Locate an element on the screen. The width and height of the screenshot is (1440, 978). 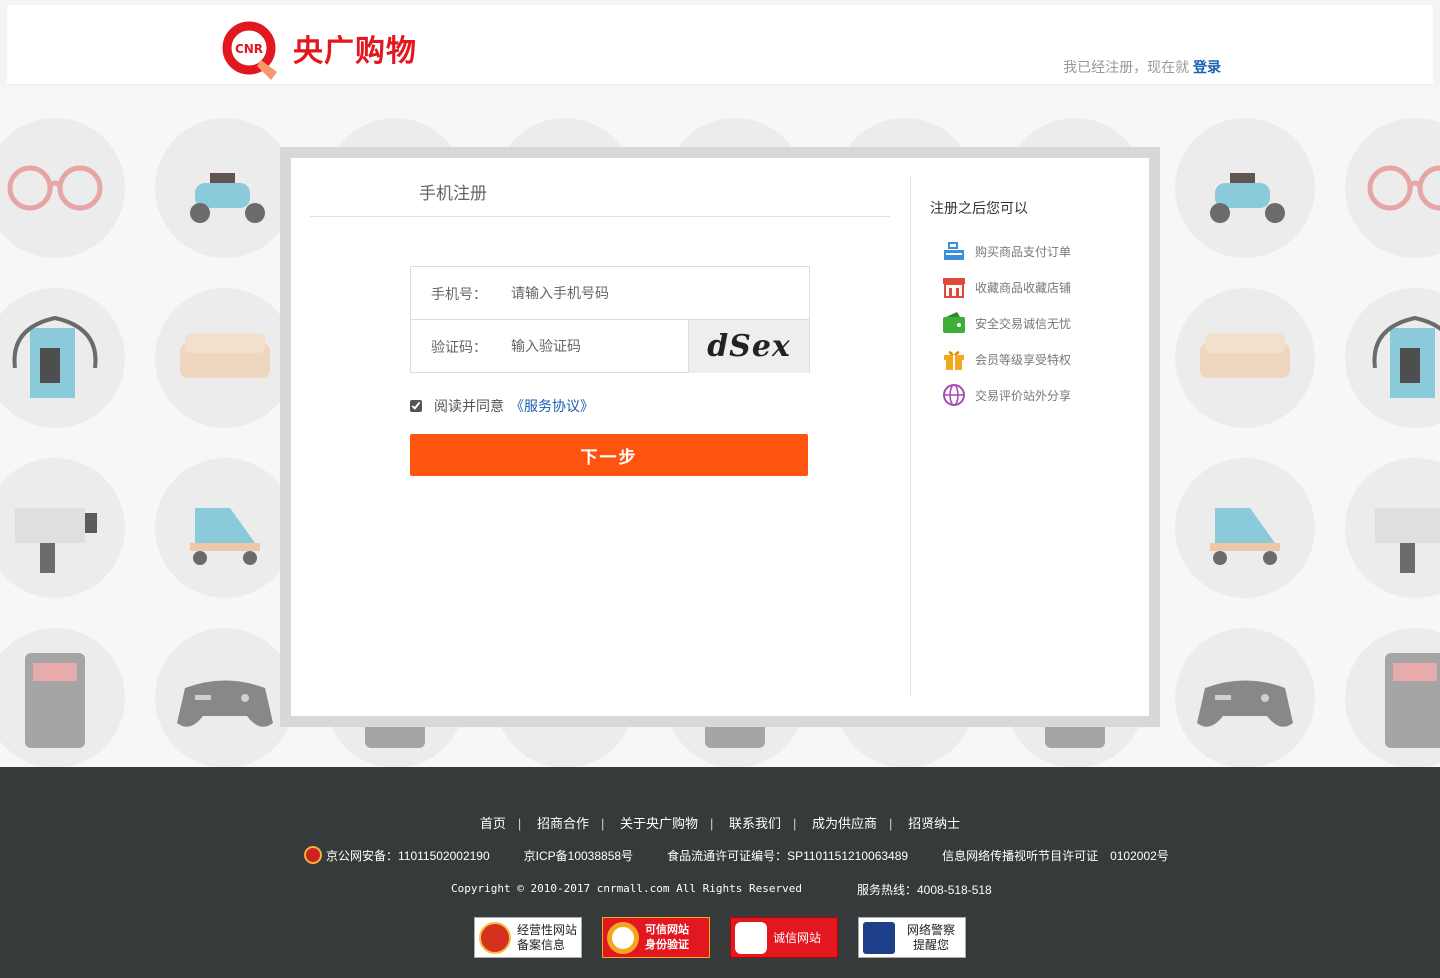
footer-link-business: 招商合作 is located at coordinates (563, 823).